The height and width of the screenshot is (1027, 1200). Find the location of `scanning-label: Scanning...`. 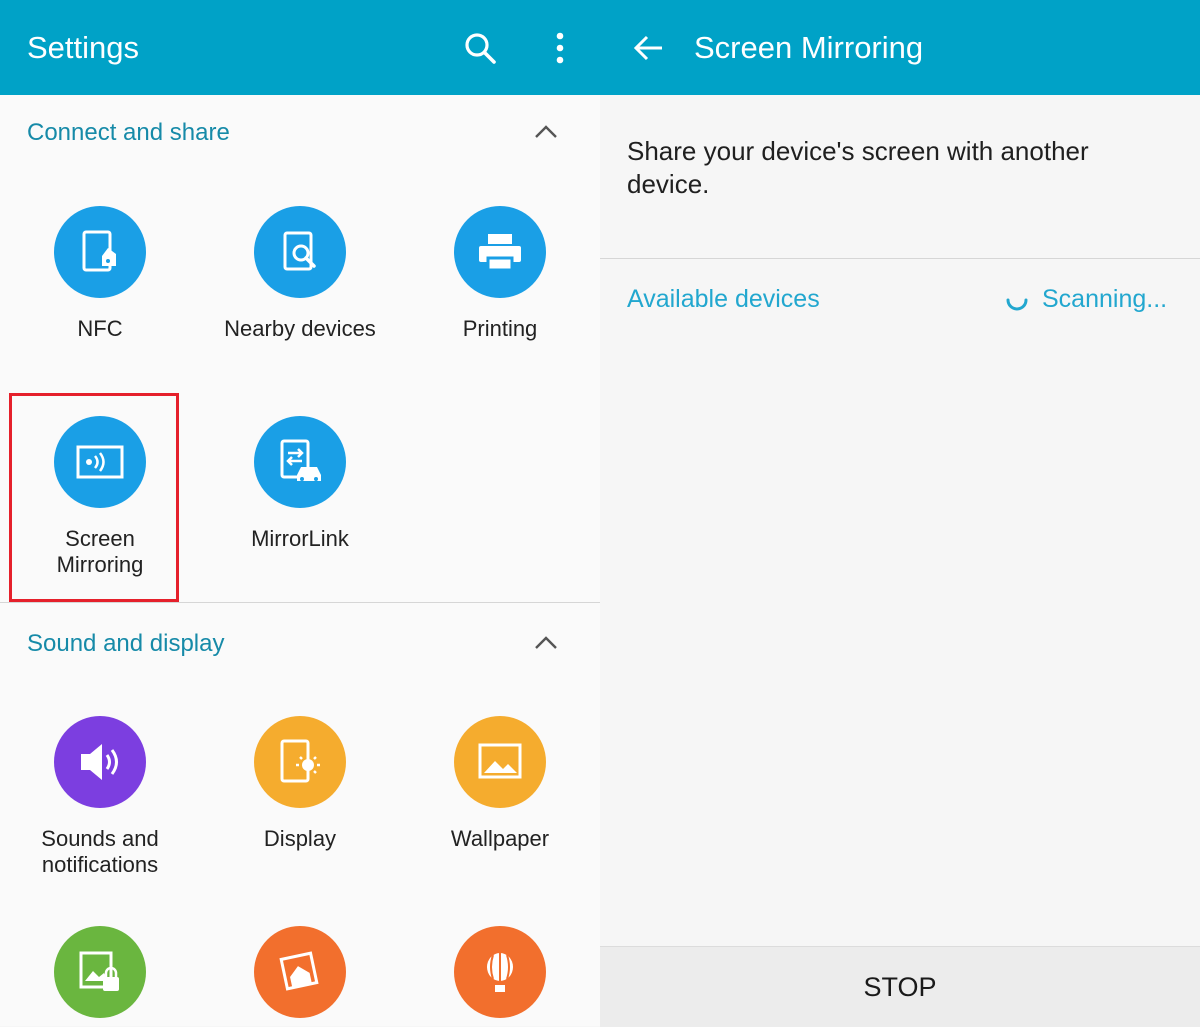

scanning-label: Scanning... is located at coordinates (1105, 299).